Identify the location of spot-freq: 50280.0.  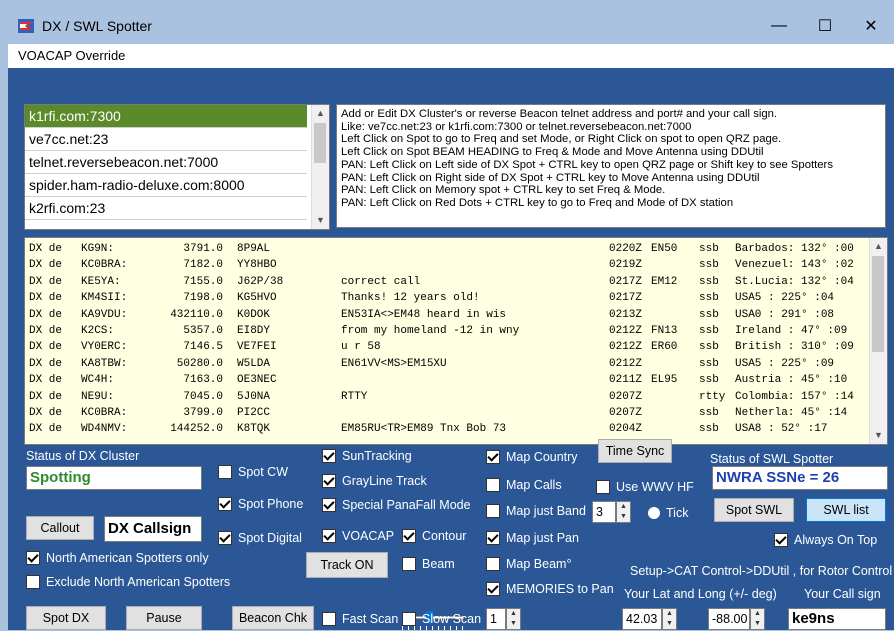
(199, 363).